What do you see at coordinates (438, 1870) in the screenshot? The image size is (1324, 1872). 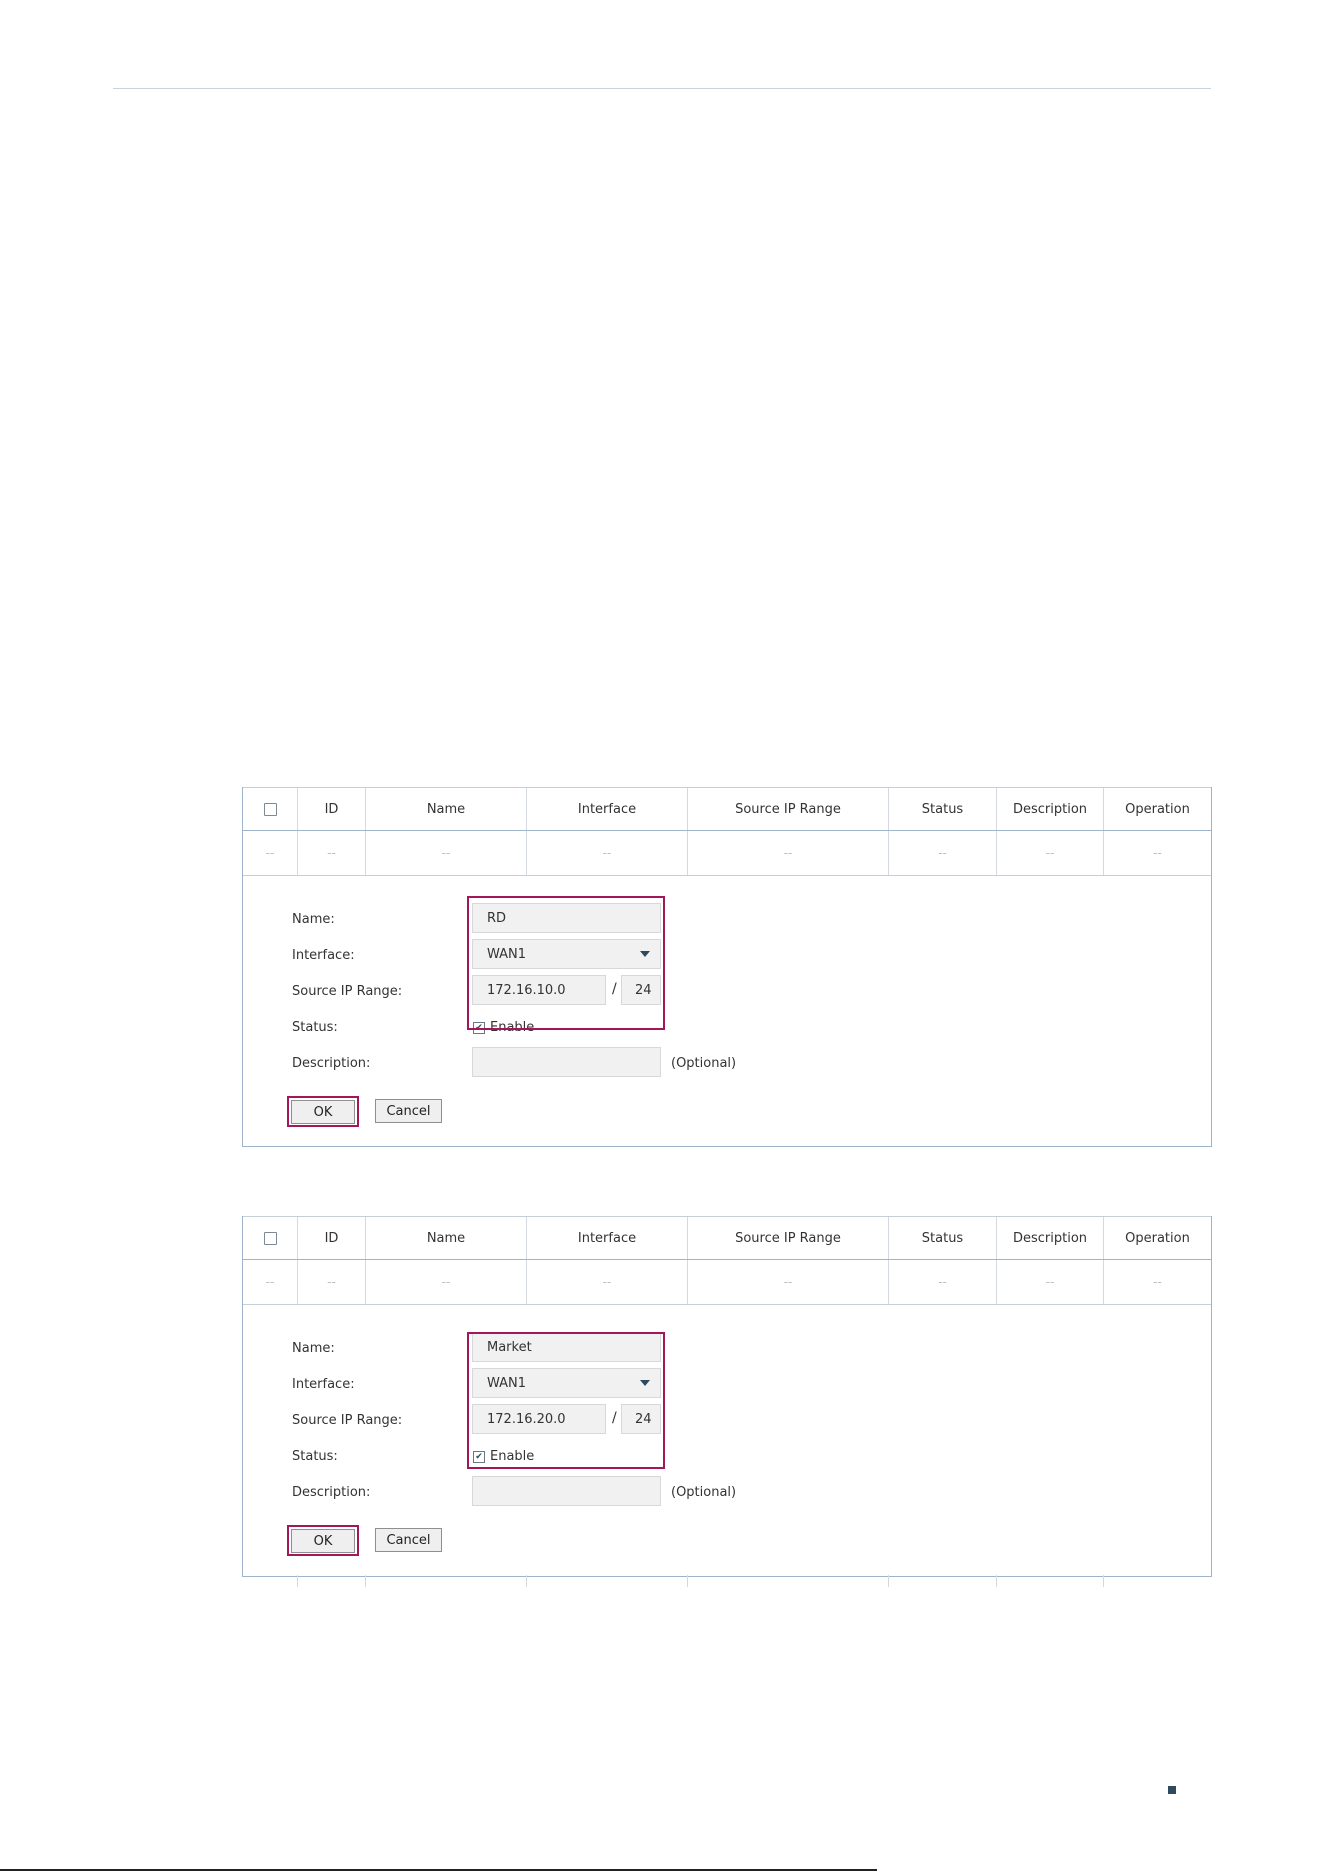 I see `bottom-divider` at bounding box center [438, 1870].